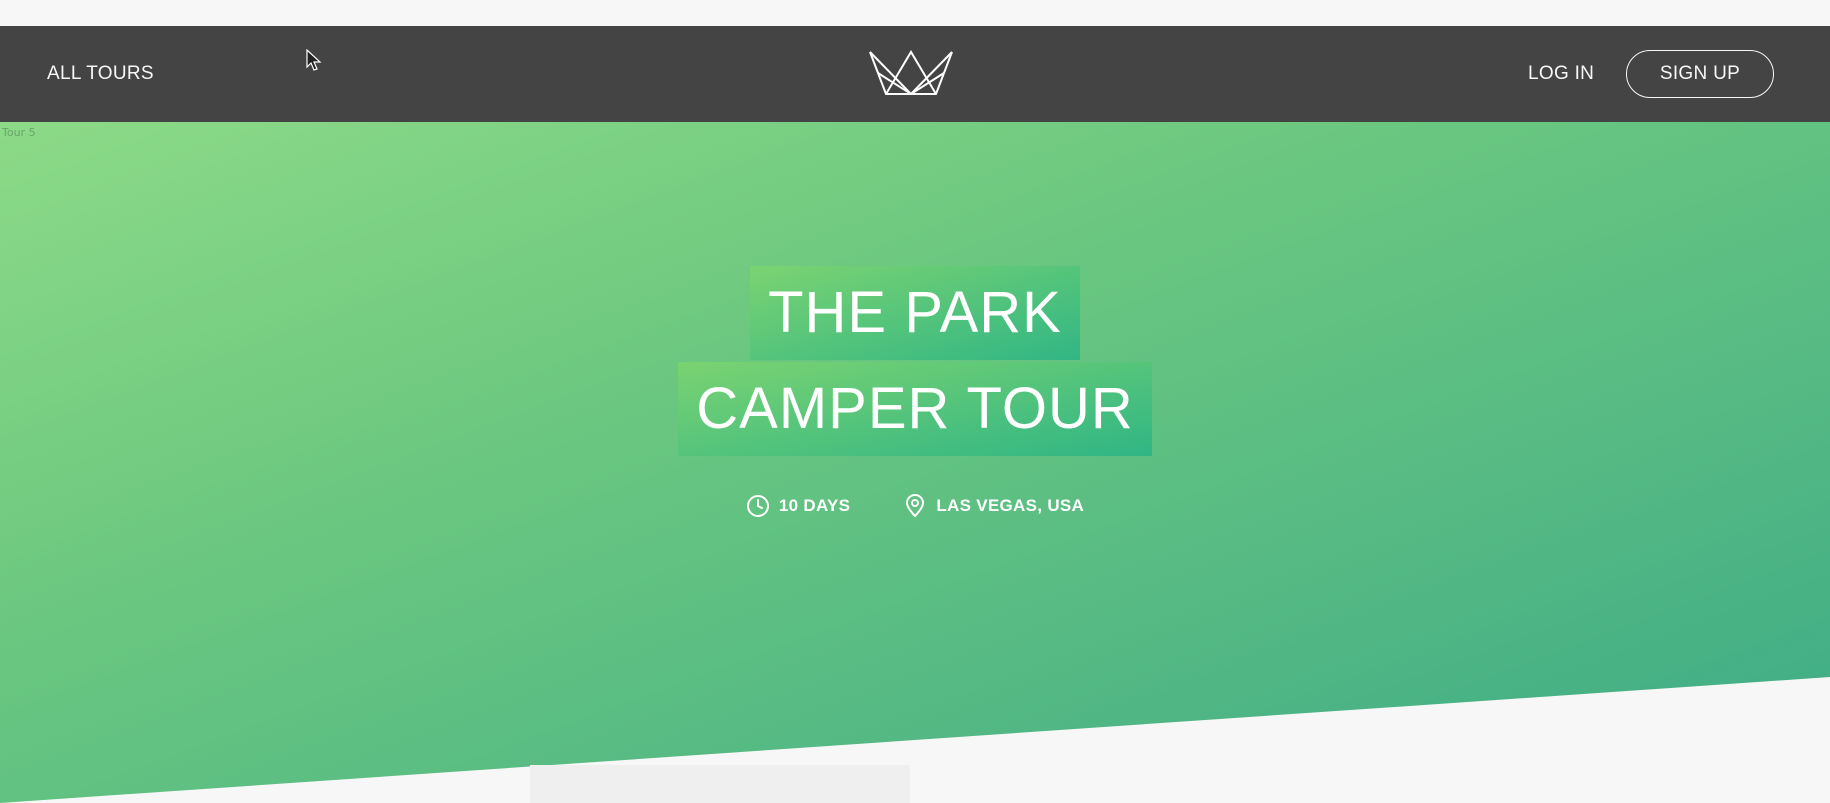  I want to click on duration-text: 10 DAYS, so click(814, 505).